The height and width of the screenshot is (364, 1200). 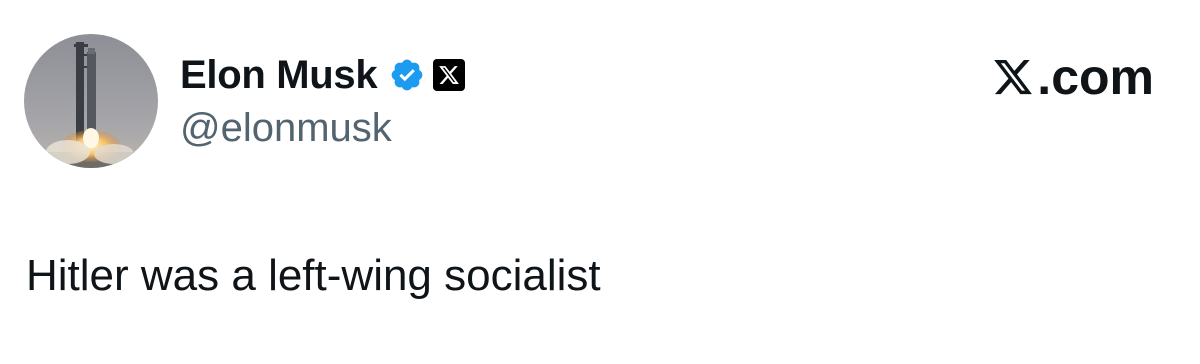 I want to click on verified-badge-icon, so click(x=407, y=75).